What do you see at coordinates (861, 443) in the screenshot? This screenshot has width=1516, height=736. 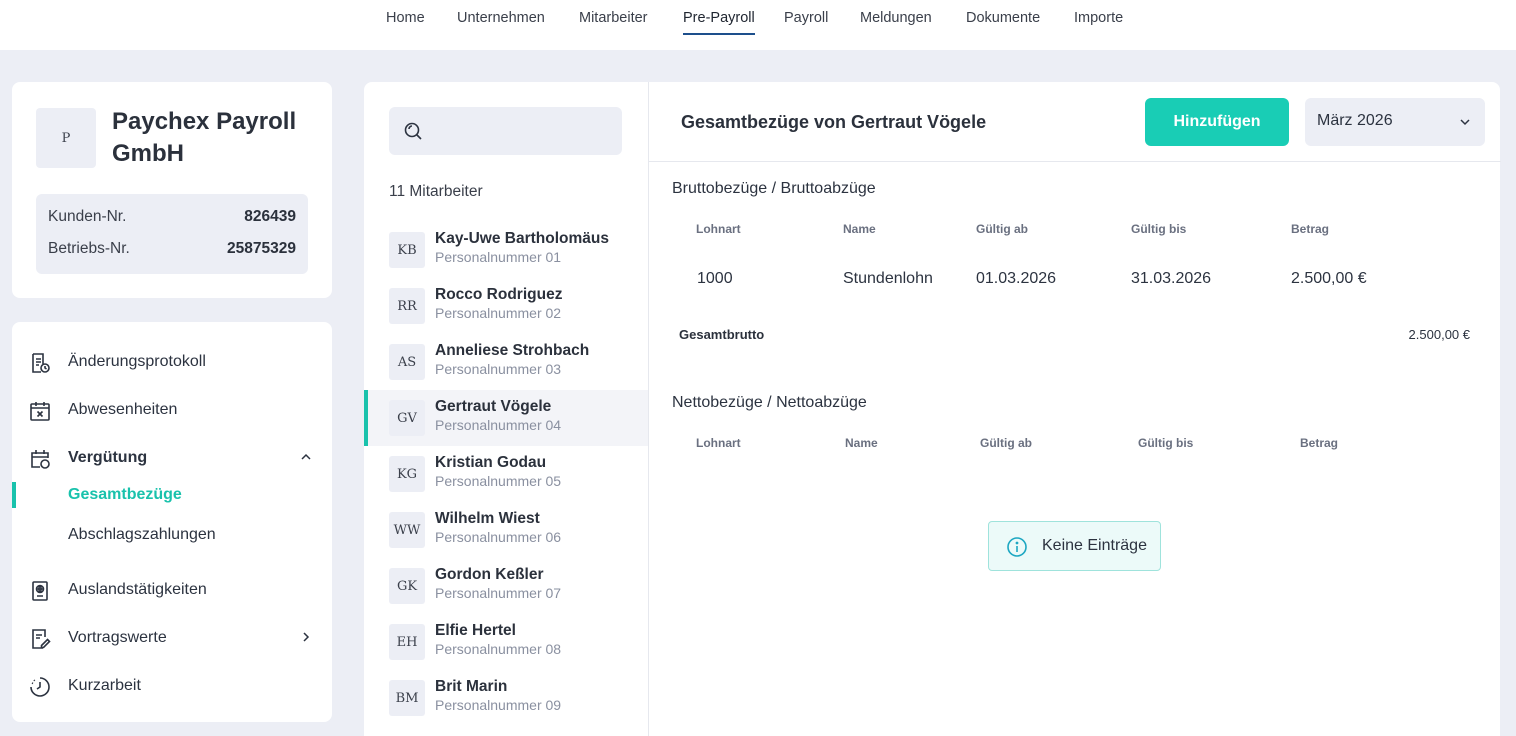 I see `net-col-name: Name` at bounding box center [861, 443].